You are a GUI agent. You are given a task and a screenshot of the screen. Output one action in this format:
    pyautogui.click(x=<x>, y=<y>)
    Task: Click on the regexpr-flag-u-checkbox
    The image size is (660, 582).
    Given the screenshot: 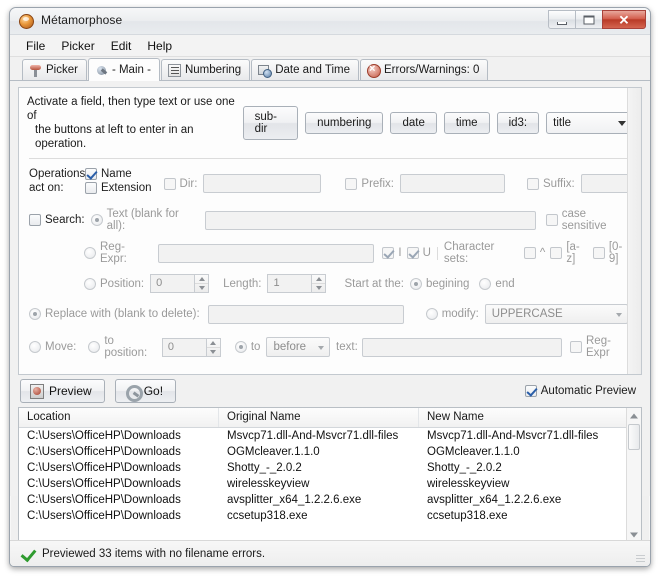 What is the action you would take?
    pyautogui.click(x=412, y=253)
    